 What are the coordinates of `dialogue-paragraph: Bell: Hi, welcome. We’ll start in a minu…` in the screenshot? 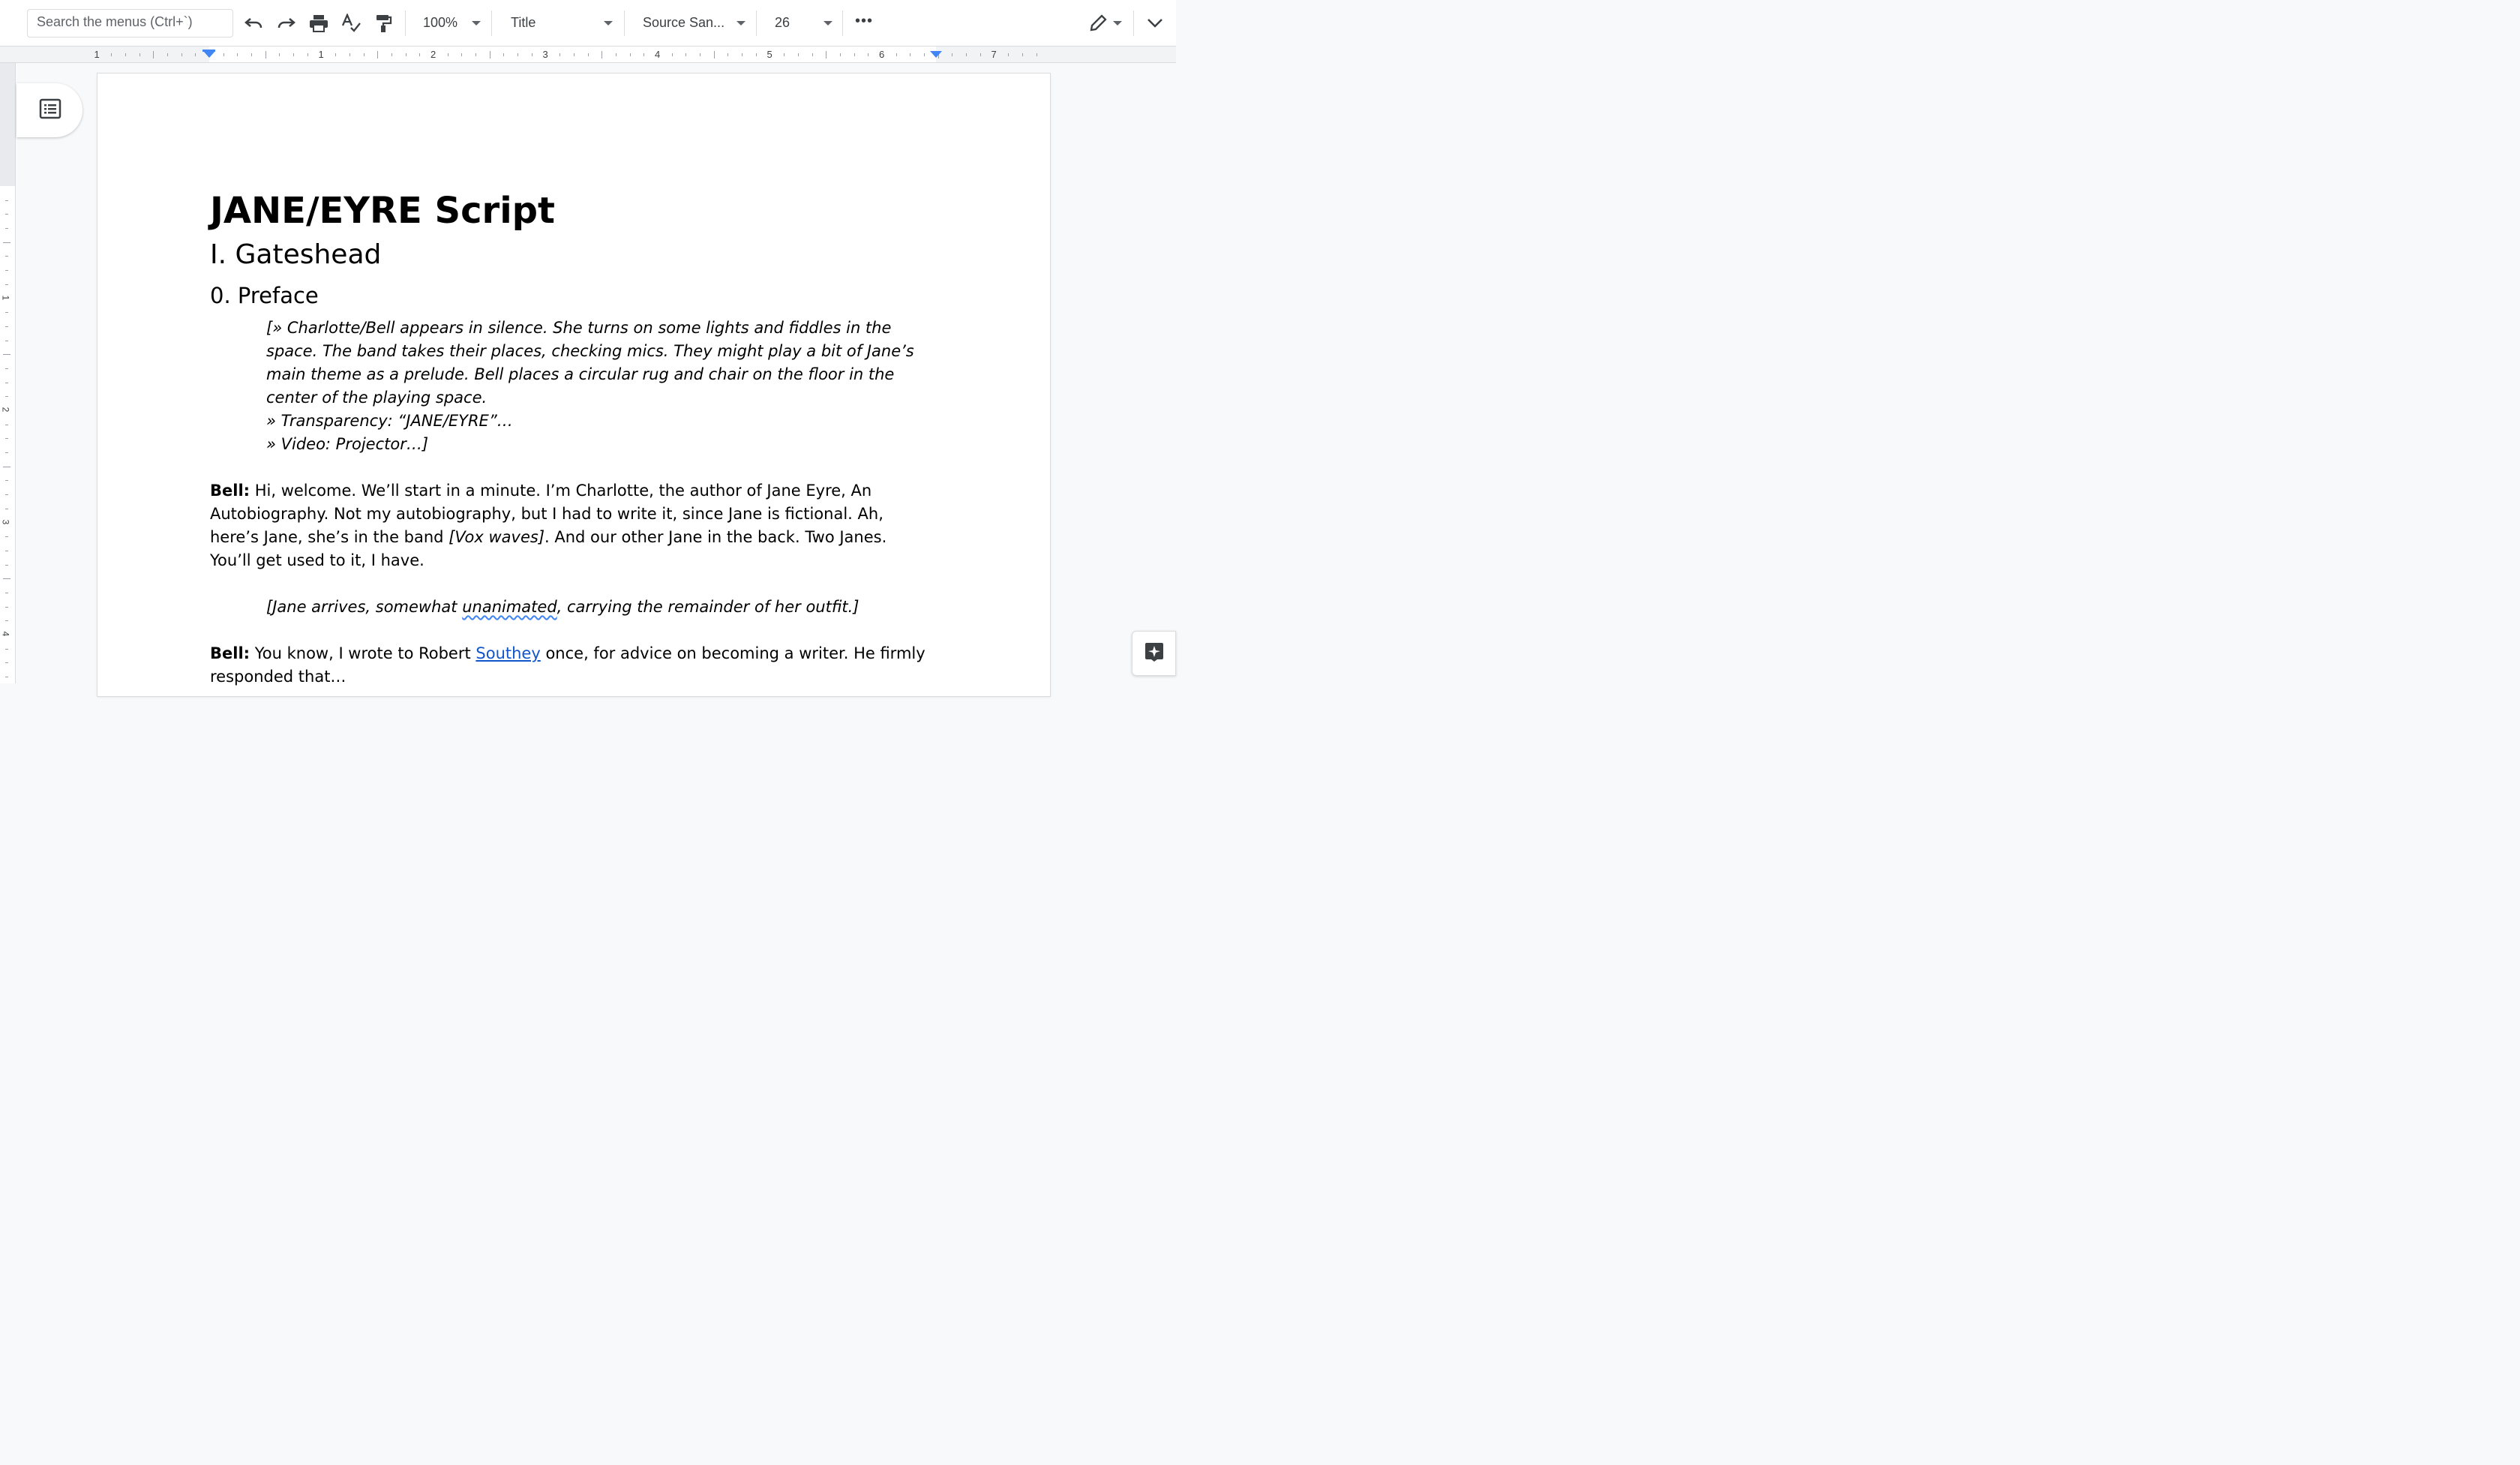 It's located at (570, 525).